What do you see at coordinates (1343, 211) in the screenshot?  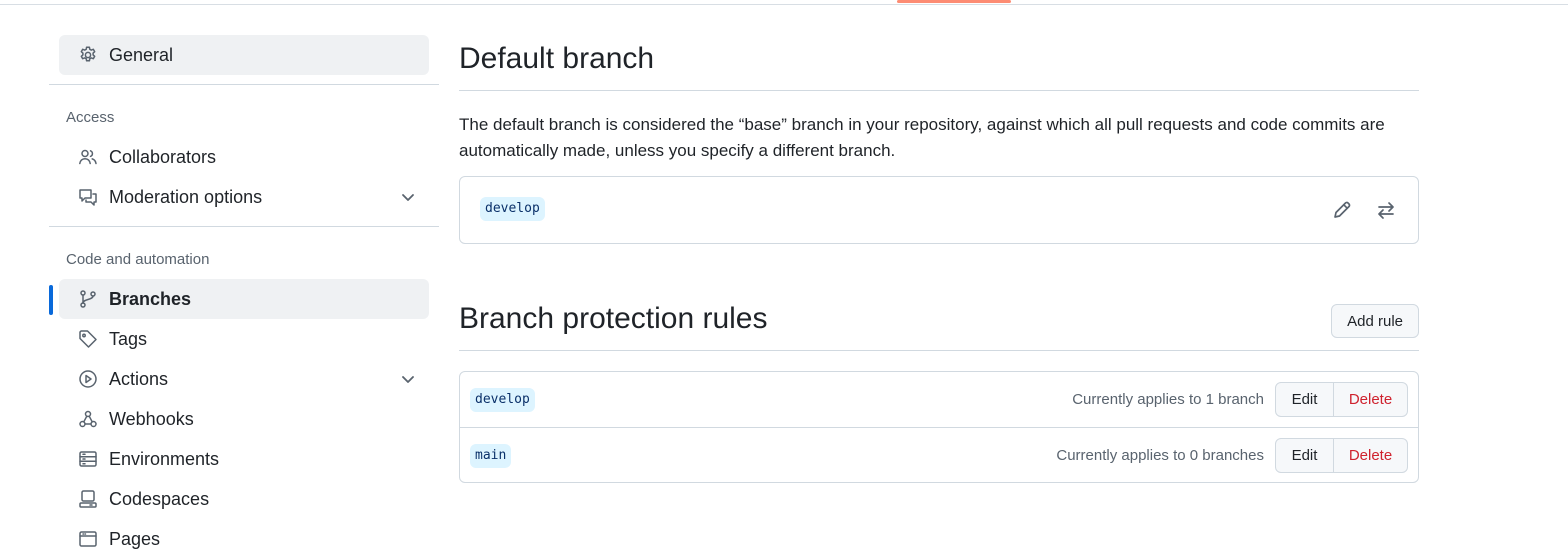 I see `pencil-icon` at bounding box center [1343, 211].